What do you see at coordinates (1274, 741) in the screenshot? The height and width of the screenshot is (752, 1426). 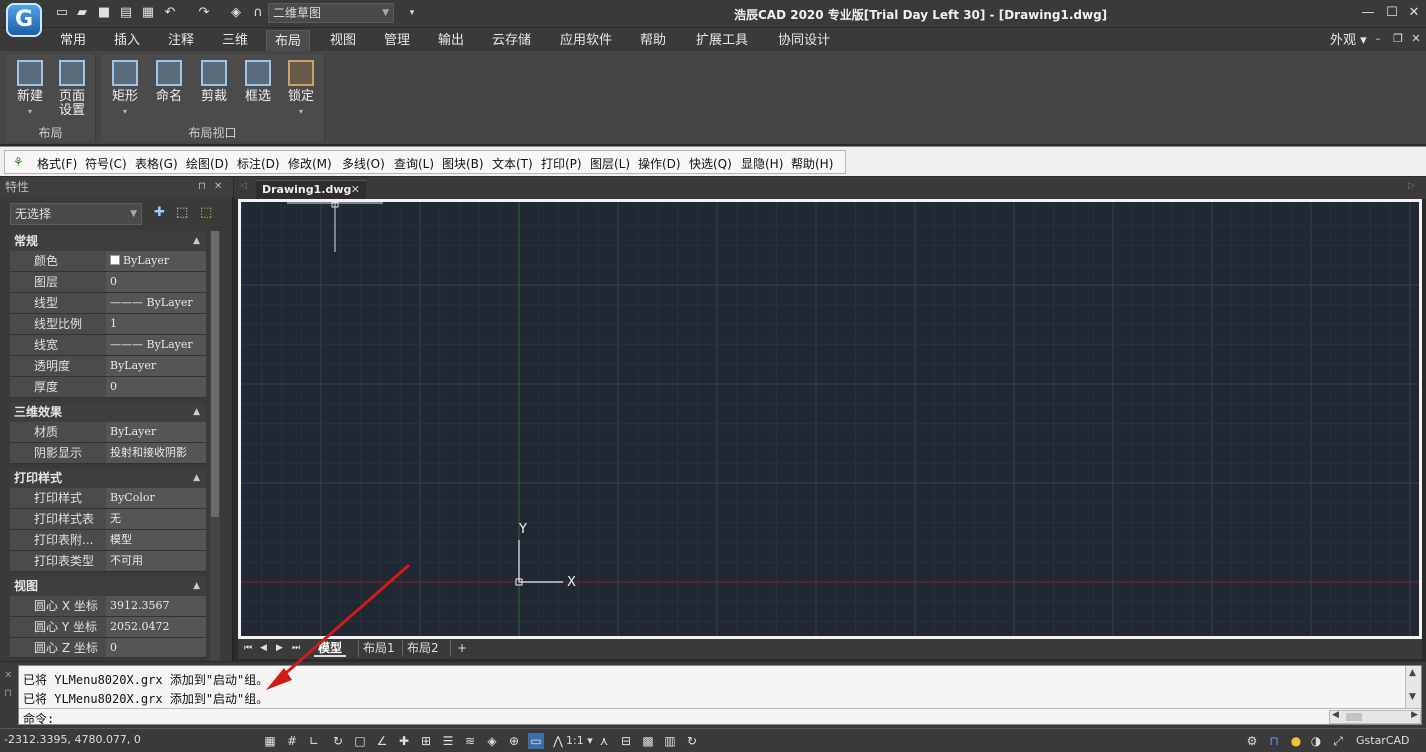 I see `lock-icon: ⊓` at bounding box center [1274, 741].